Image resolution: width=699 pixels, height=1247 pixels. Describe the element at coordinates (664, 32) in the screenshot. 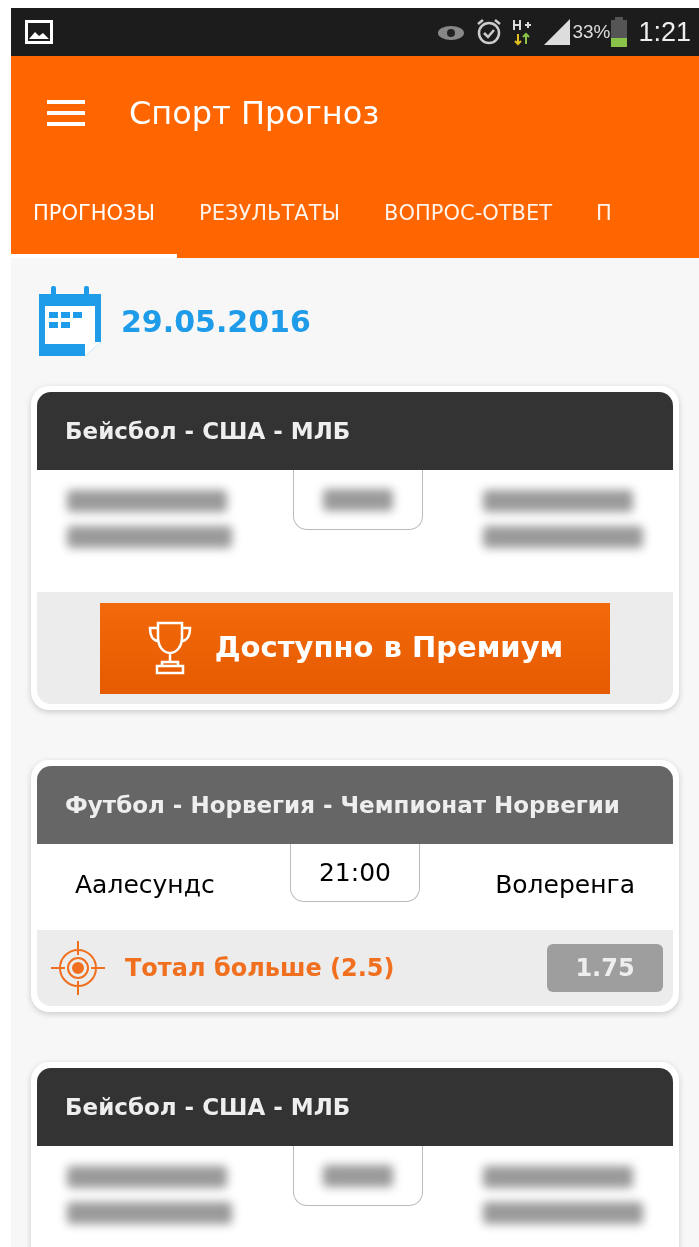

I see `clock-time: 1:21` at that location.